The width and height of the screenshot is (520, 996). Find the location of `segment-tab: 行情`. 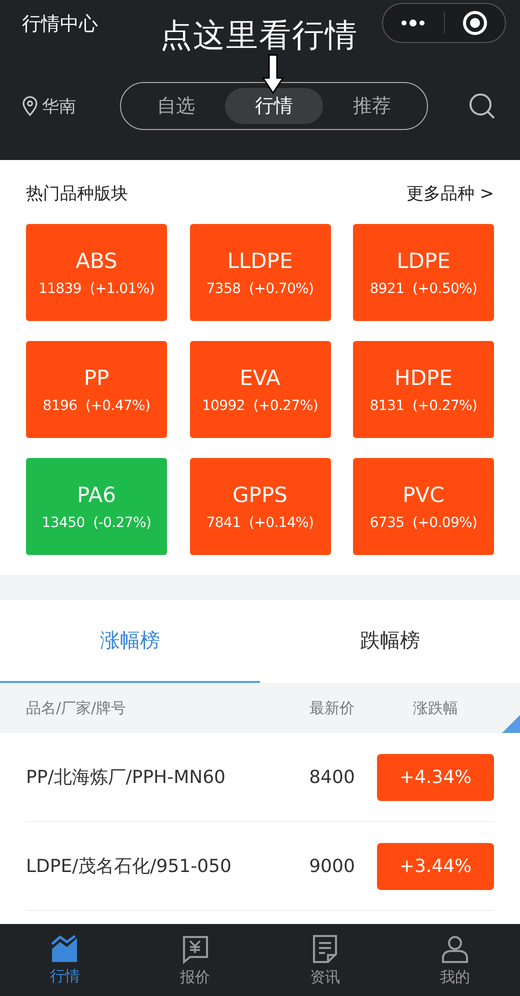

segment-tab: 行情 is located at coordinates (274, 106).